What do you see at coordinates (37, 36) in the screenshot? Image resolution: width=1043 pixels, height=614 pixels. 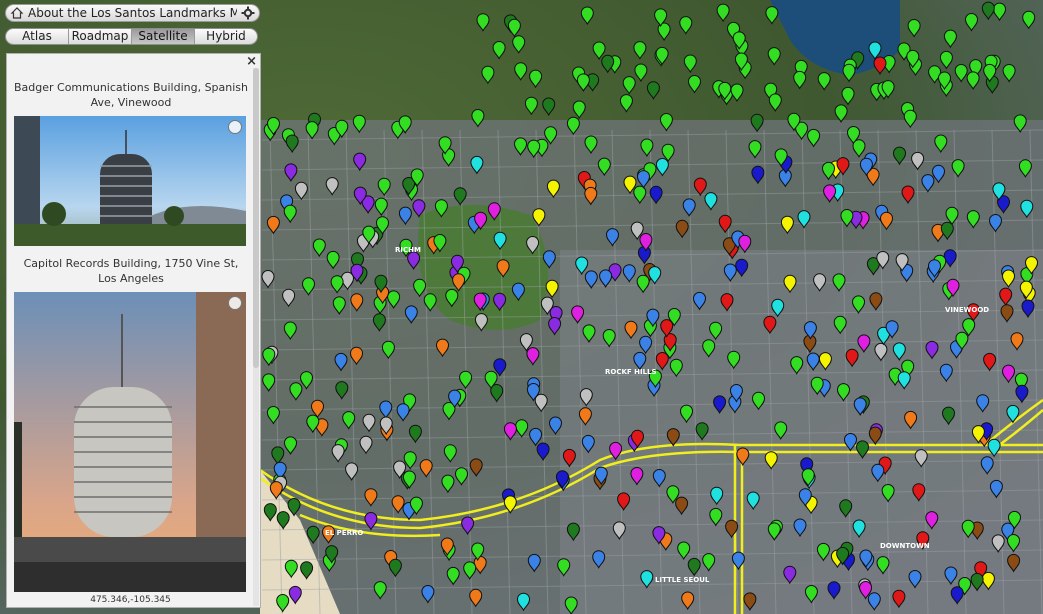 I see `tab-atlas: Atlas` at bounding box center [37, 36].